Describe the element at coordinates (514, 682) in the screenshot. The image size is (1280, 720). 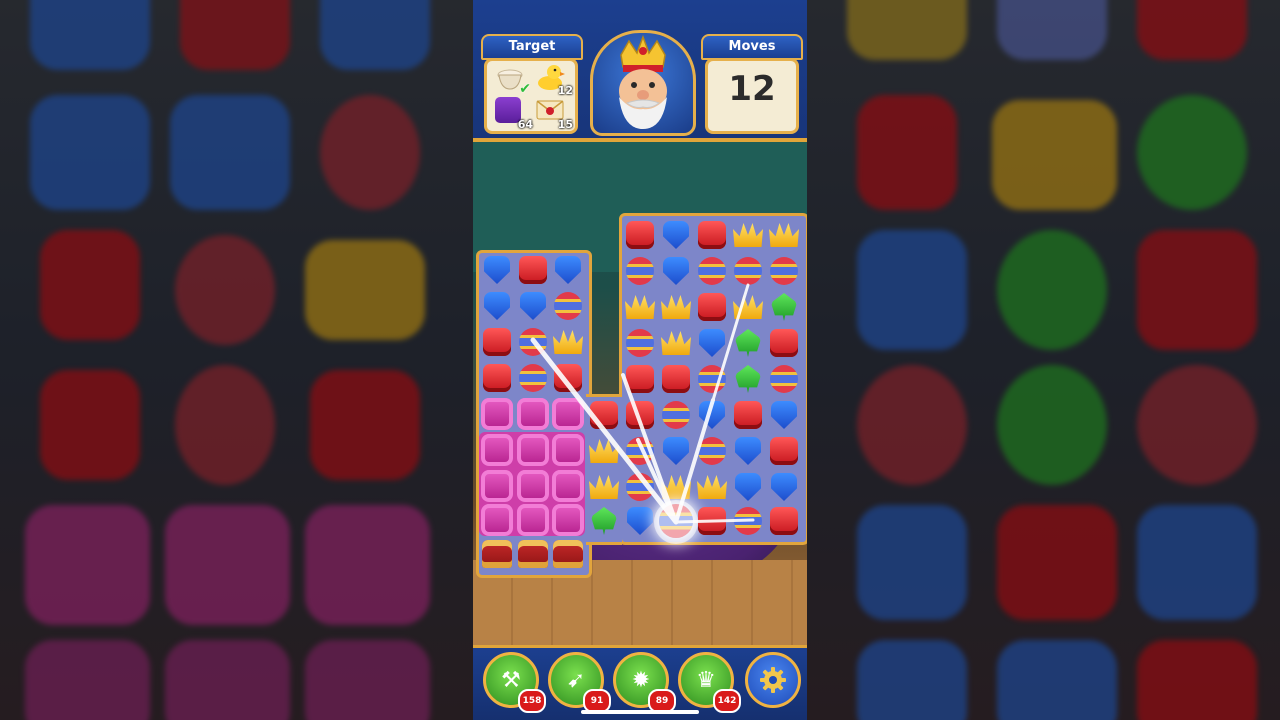
I see `hammer-booster: ⚒ 158` at that location.